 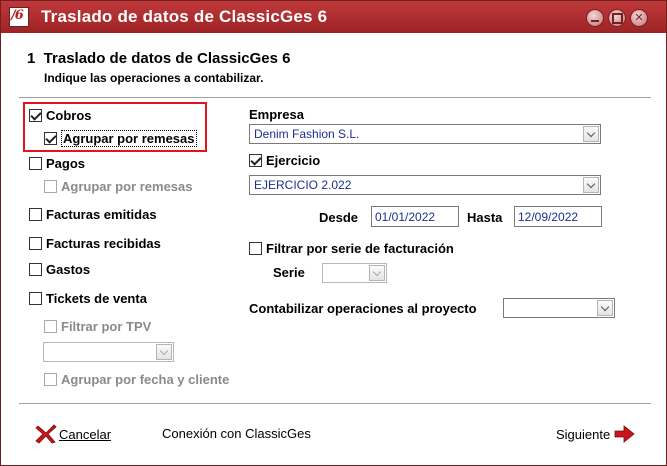 What do you see at coordinates (485, 217) in the screenshot?
I see `hasta-label: Hasta` at bounding box center [485, 217].